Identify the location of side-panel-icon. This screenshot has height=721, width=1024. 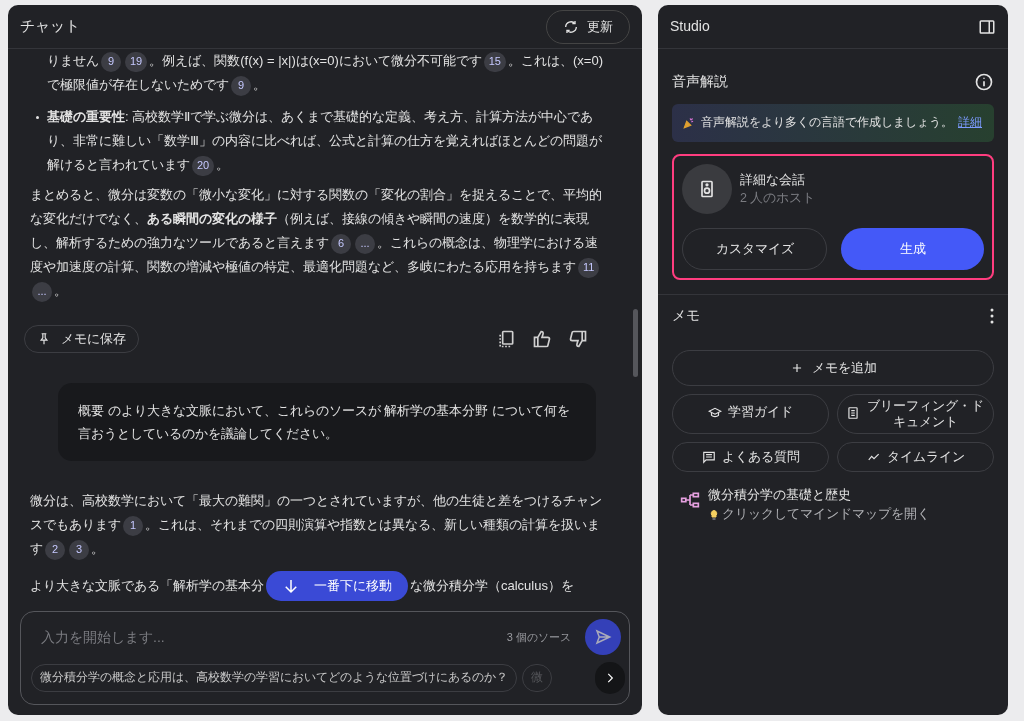
(987, 26).